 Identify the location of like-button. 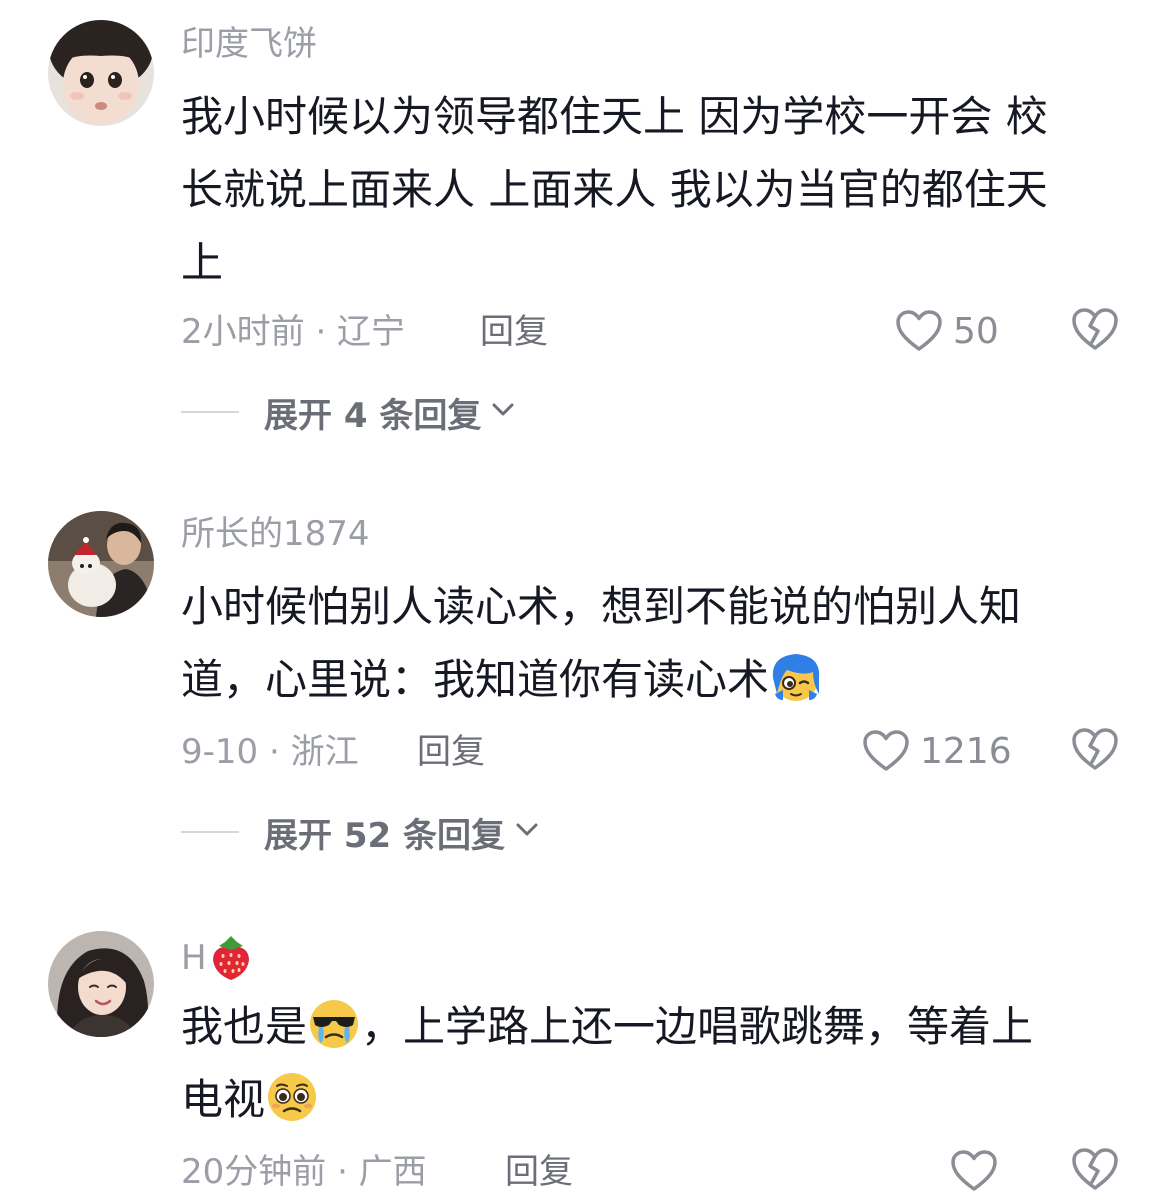
(979, 1171).